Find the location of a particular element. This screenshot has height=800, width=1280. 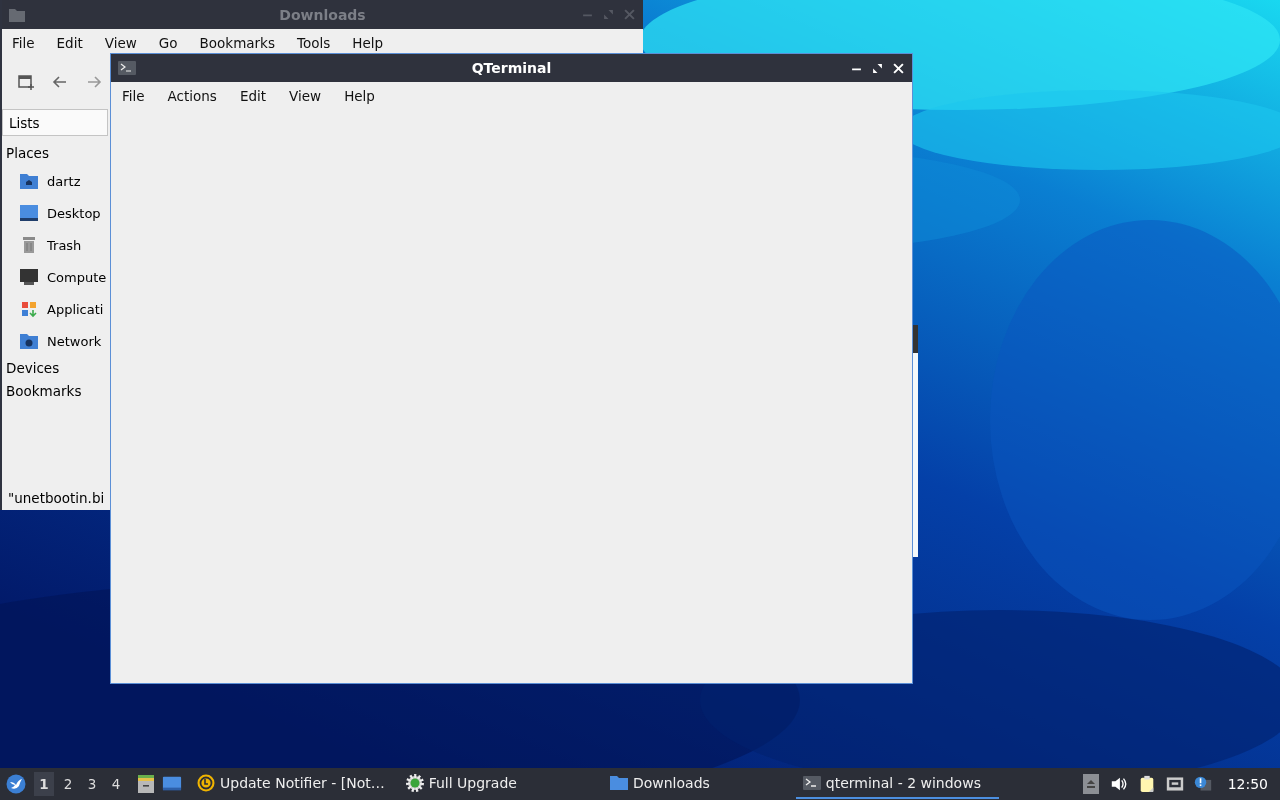

taskbar-button: Full Upgrade is located at coordinates (460, 784).